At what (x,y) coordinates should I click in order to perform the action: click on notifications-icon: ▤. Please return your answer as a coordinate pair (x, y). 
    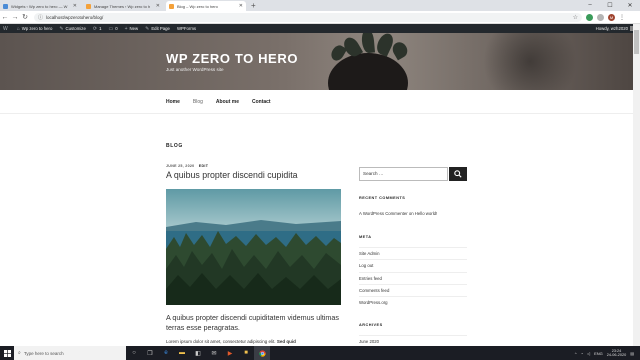
    Looking at the image, I should click on (632, 353).